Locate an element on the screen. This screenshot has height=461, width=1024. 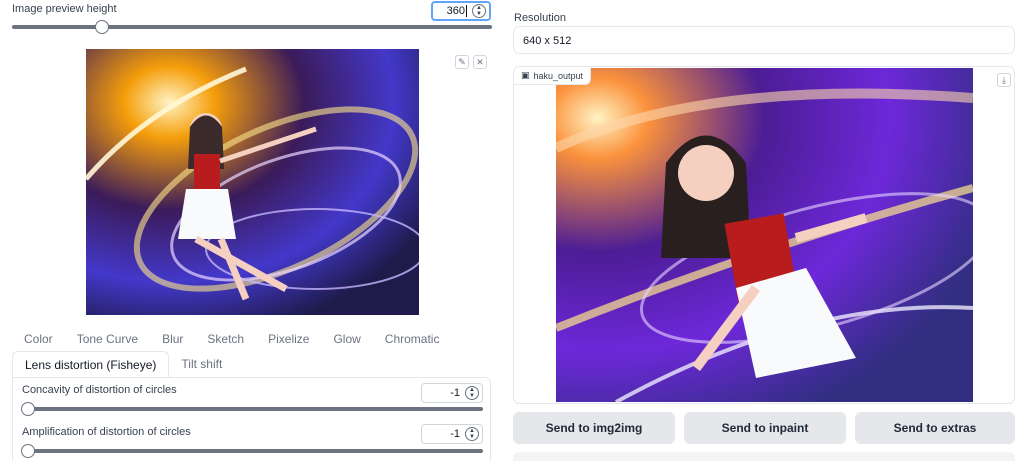
bottom-panel-edge is located at coordinates (764, 456).